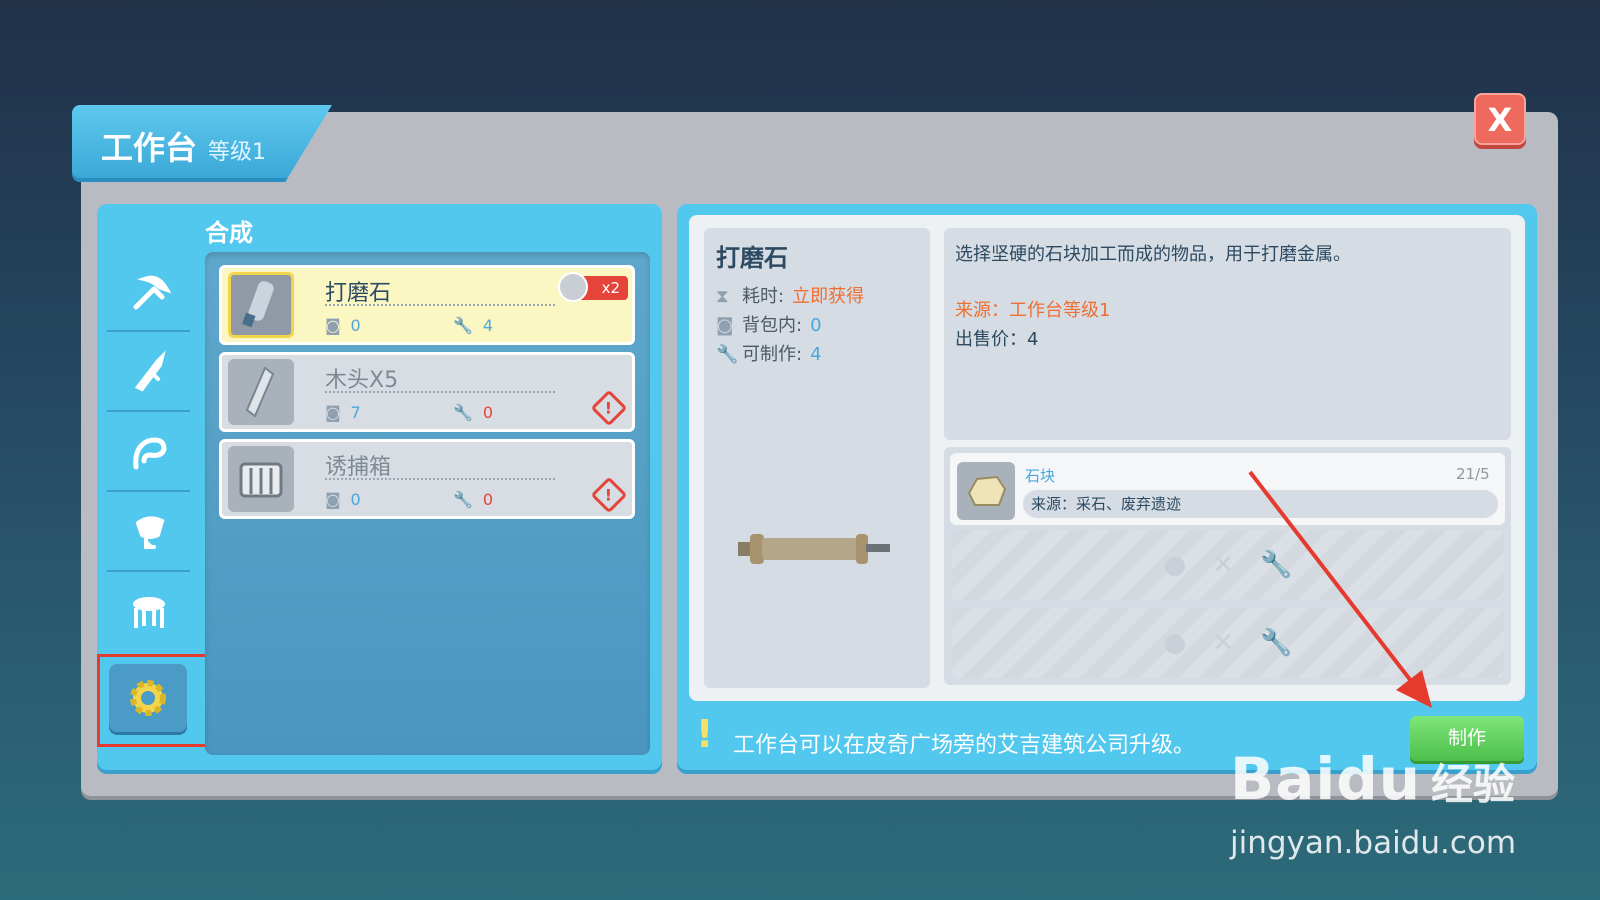 This screenshot has height=900, width=1600. I want to click on detail-makeable: 🔧 可制作: 4, so click(769, 354).